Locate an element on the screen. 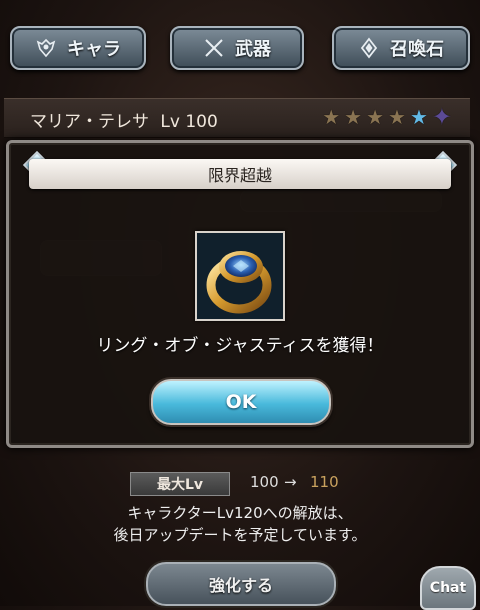 The height and width of the screenshot is (610, 480). character-level: Lv 100 is located at coordinates (189, 122).